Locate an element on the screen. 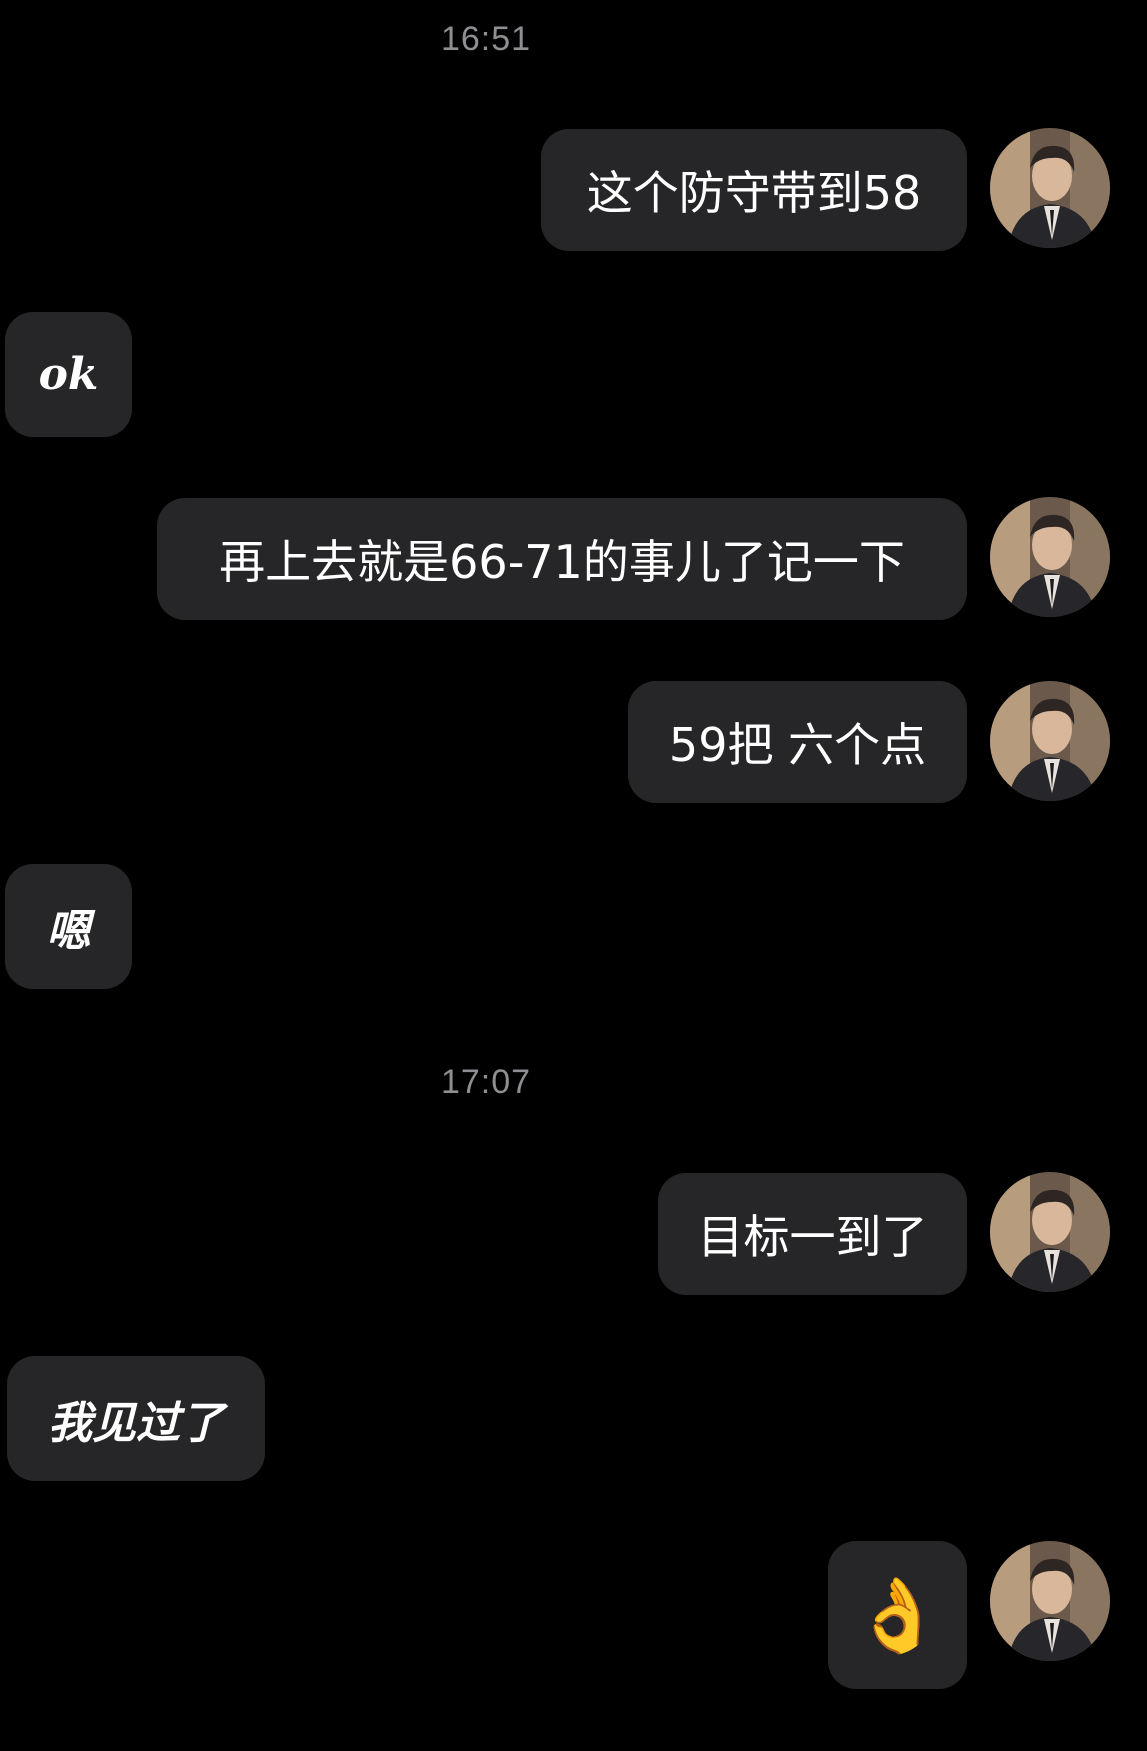 This screenshot has height=1751, width=1147. message-text: 目标一到了 is located at coordinates (812, 1237).